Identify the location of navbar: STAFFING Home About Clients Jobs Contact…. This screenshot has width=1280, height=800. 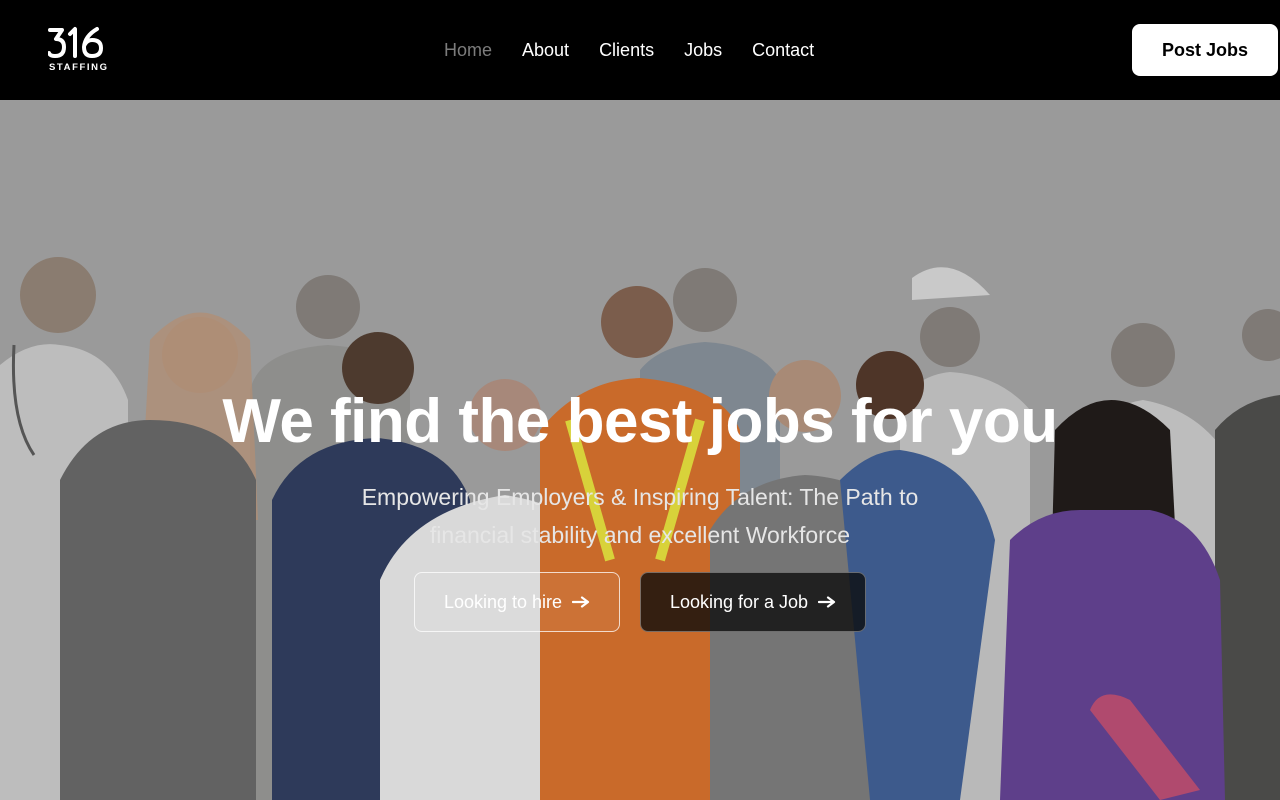
(640, 50).